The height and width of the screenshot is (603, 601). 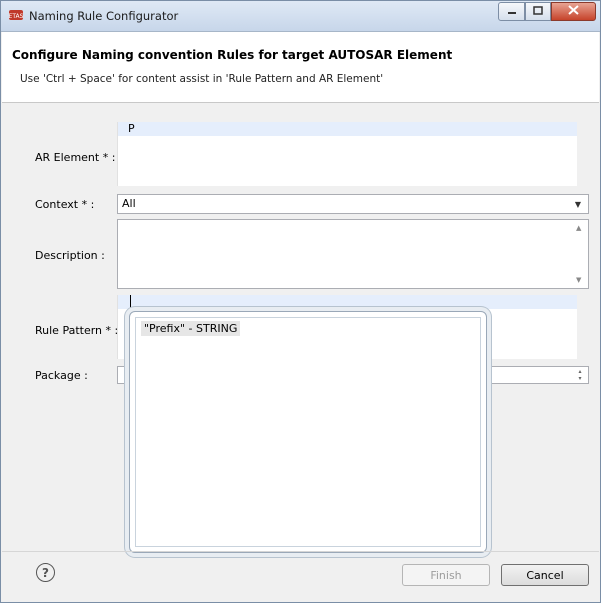 What do you see at coordinates (45, 572) in the screenshot?
I see `help-icon: ?` at bounding box center [45, 572].